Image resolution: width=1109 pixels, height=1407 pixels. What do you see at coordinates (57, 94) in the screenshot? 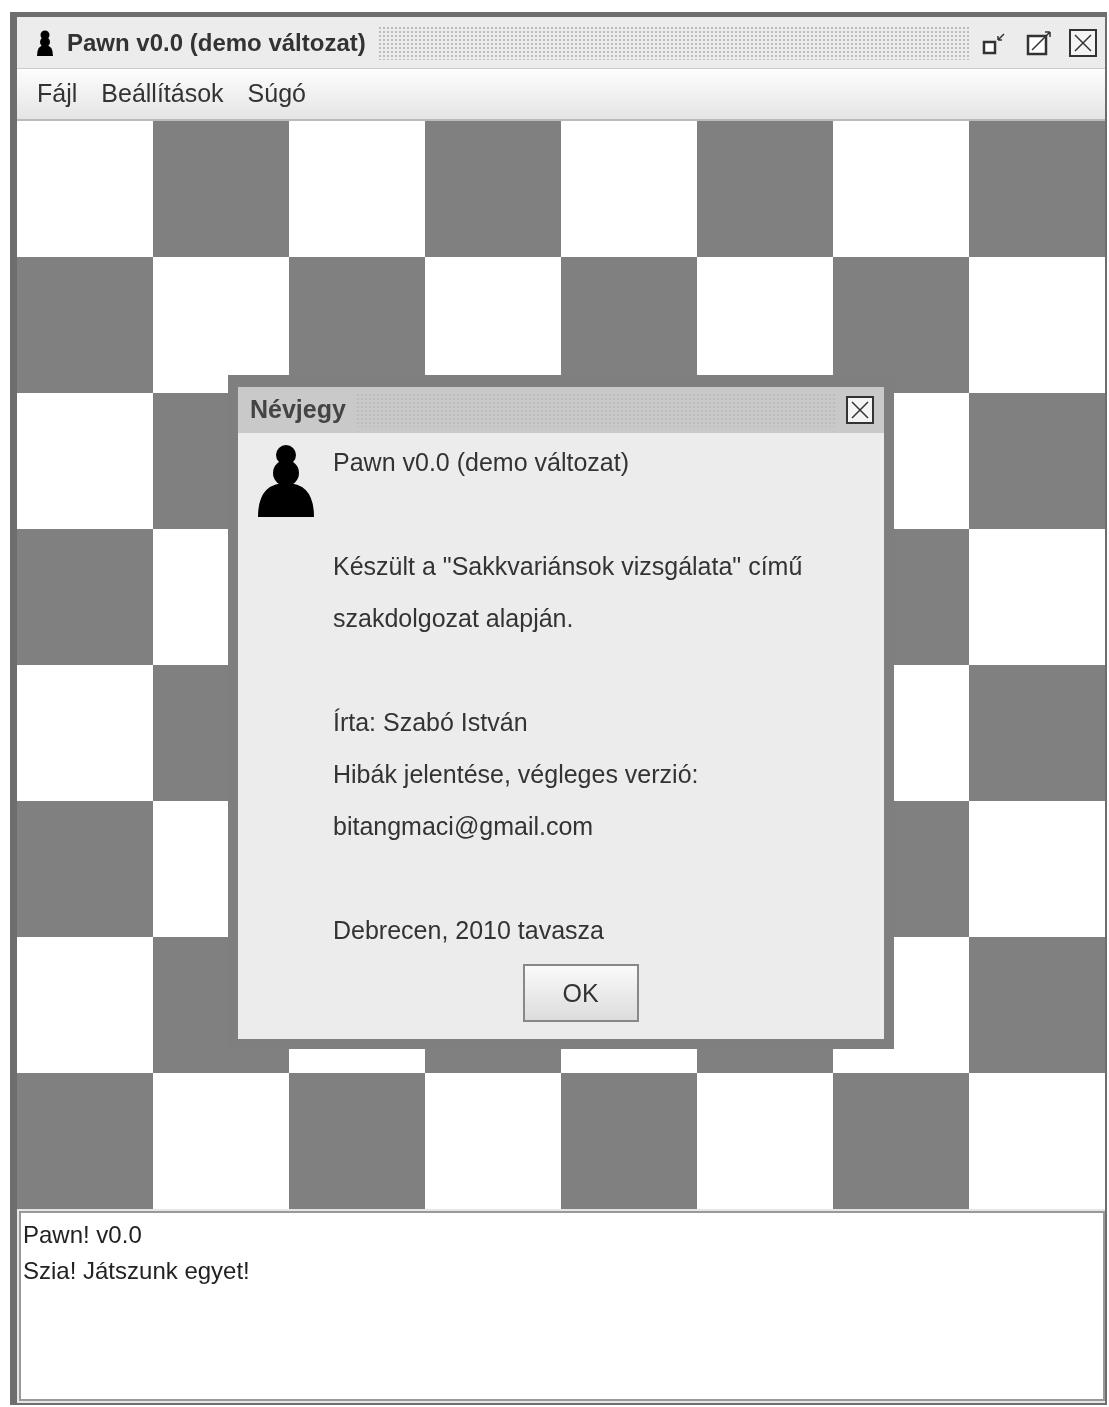
I see `menu-item: Fájl` at bounding box center [57, 94].